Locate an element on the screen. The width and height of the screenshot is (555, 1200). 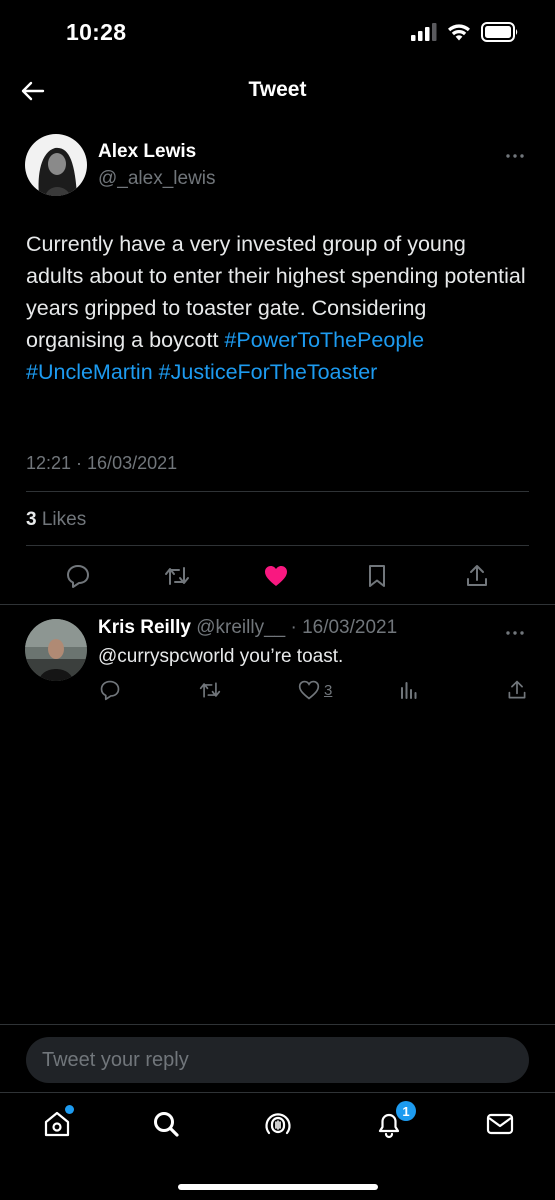
reply-share-button is located at coordinates (517, 690).